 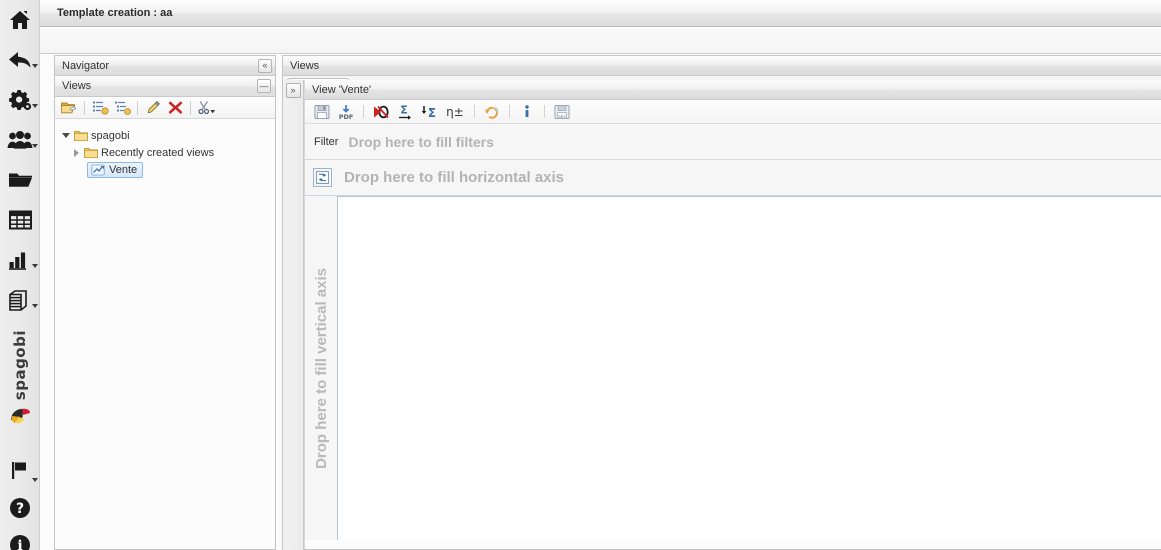 I want to click on export-pdf-button: PDF, so click(x=346, y=112).